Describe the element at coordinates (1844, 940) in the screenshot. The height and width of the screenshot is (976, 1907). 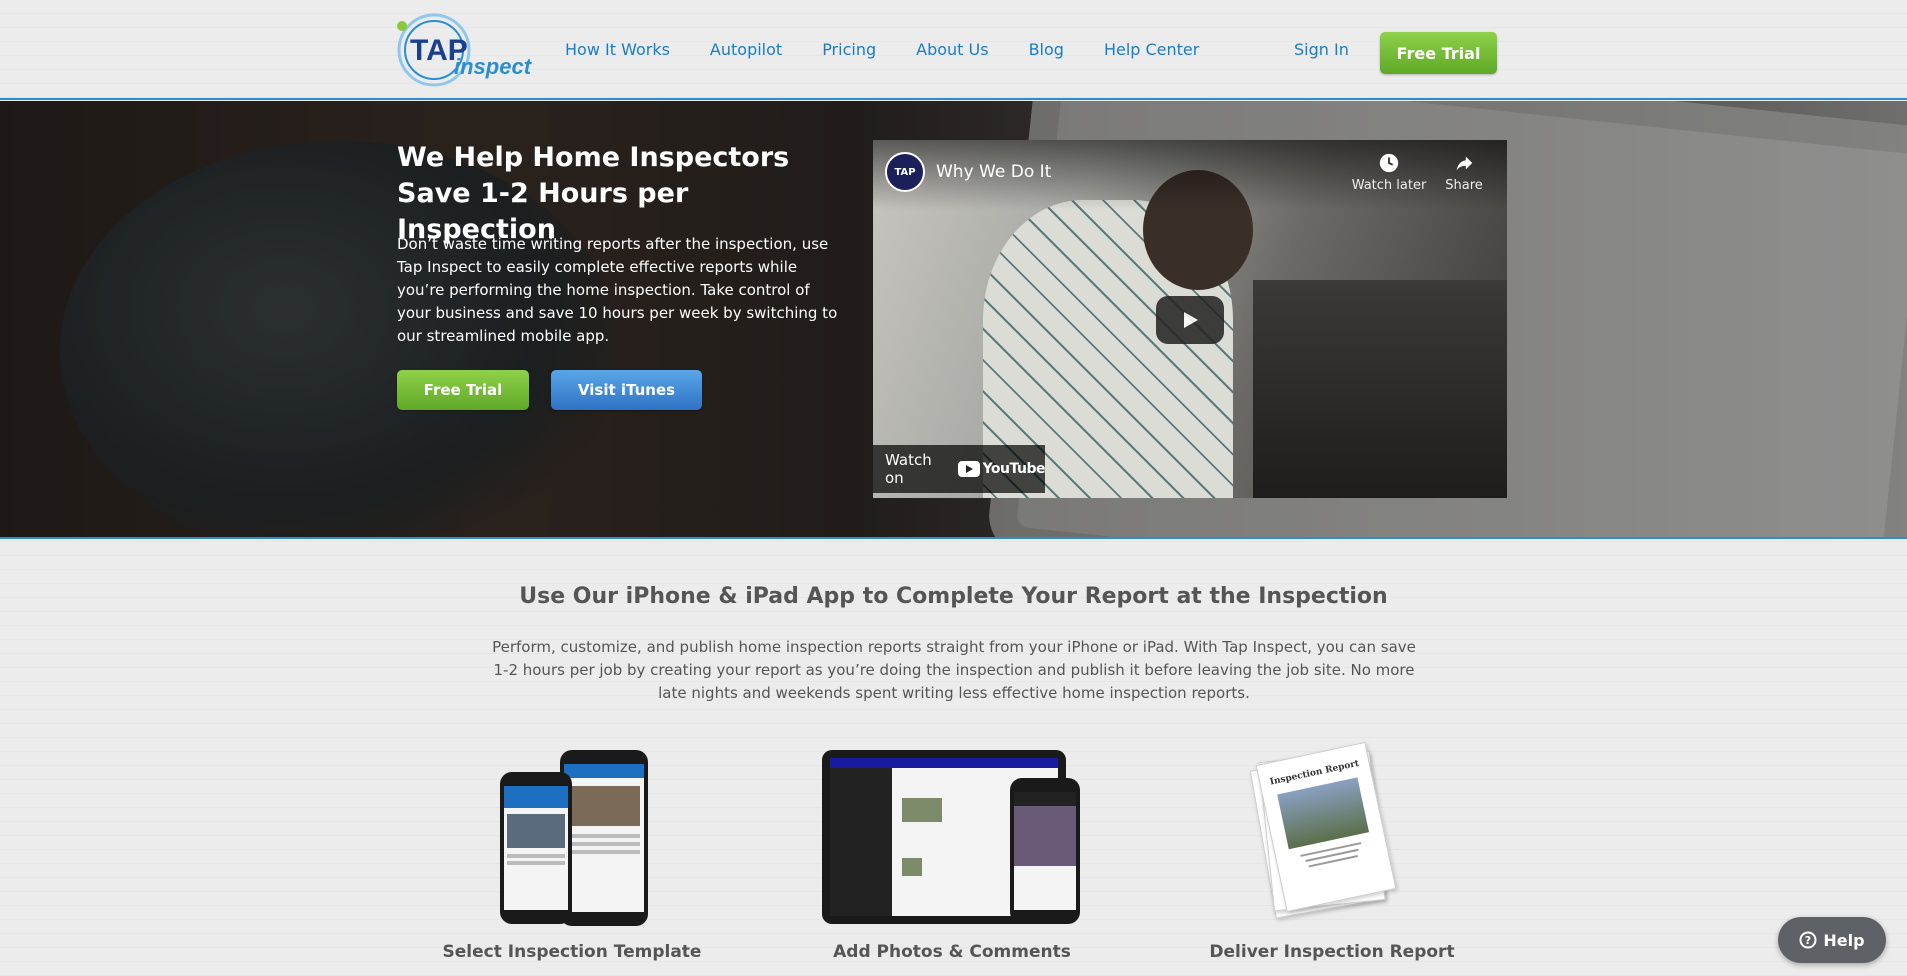
I see `help-label: Help` at that location.